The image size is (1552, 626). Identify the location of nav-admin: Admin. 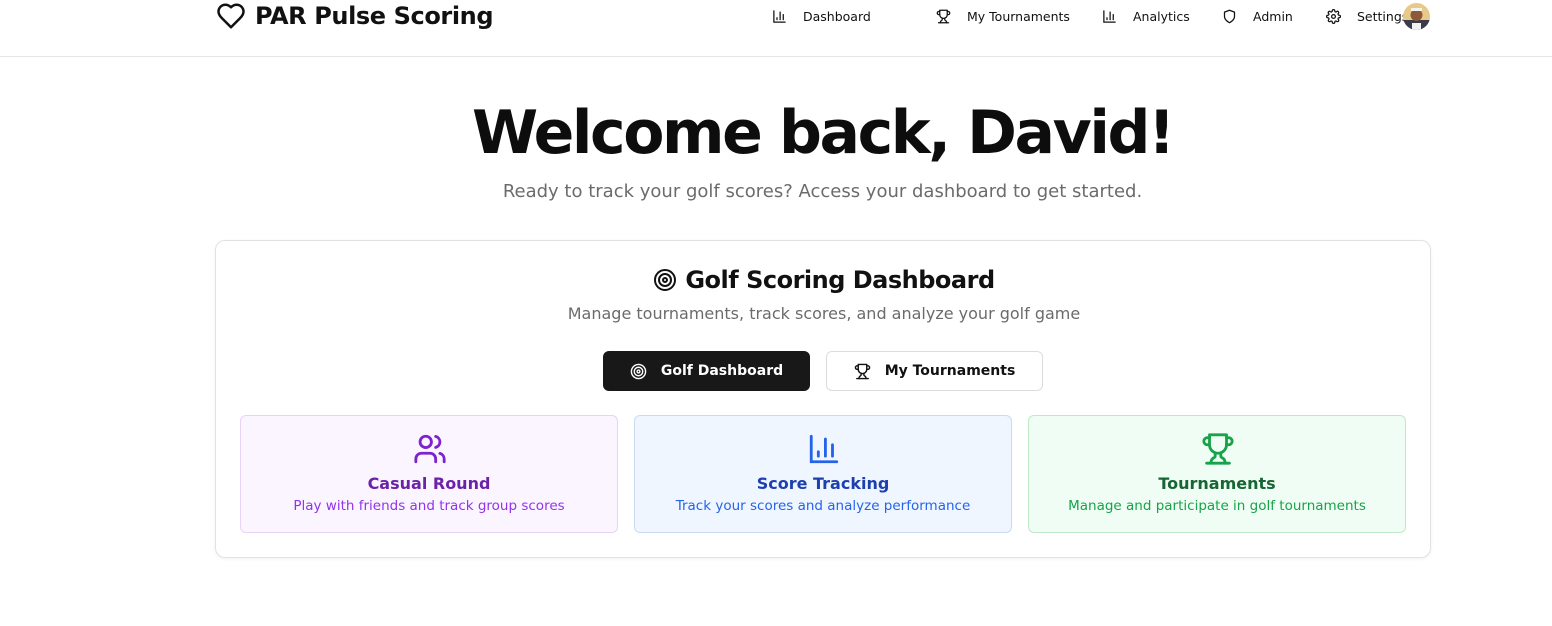
(1274, 16).